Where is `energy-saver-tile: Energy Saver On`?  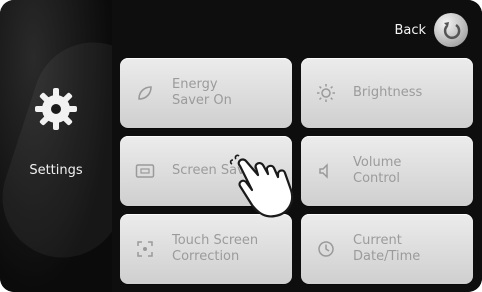
energy-saver-tile: Energy Saver On is located at coordinates (206, 93).